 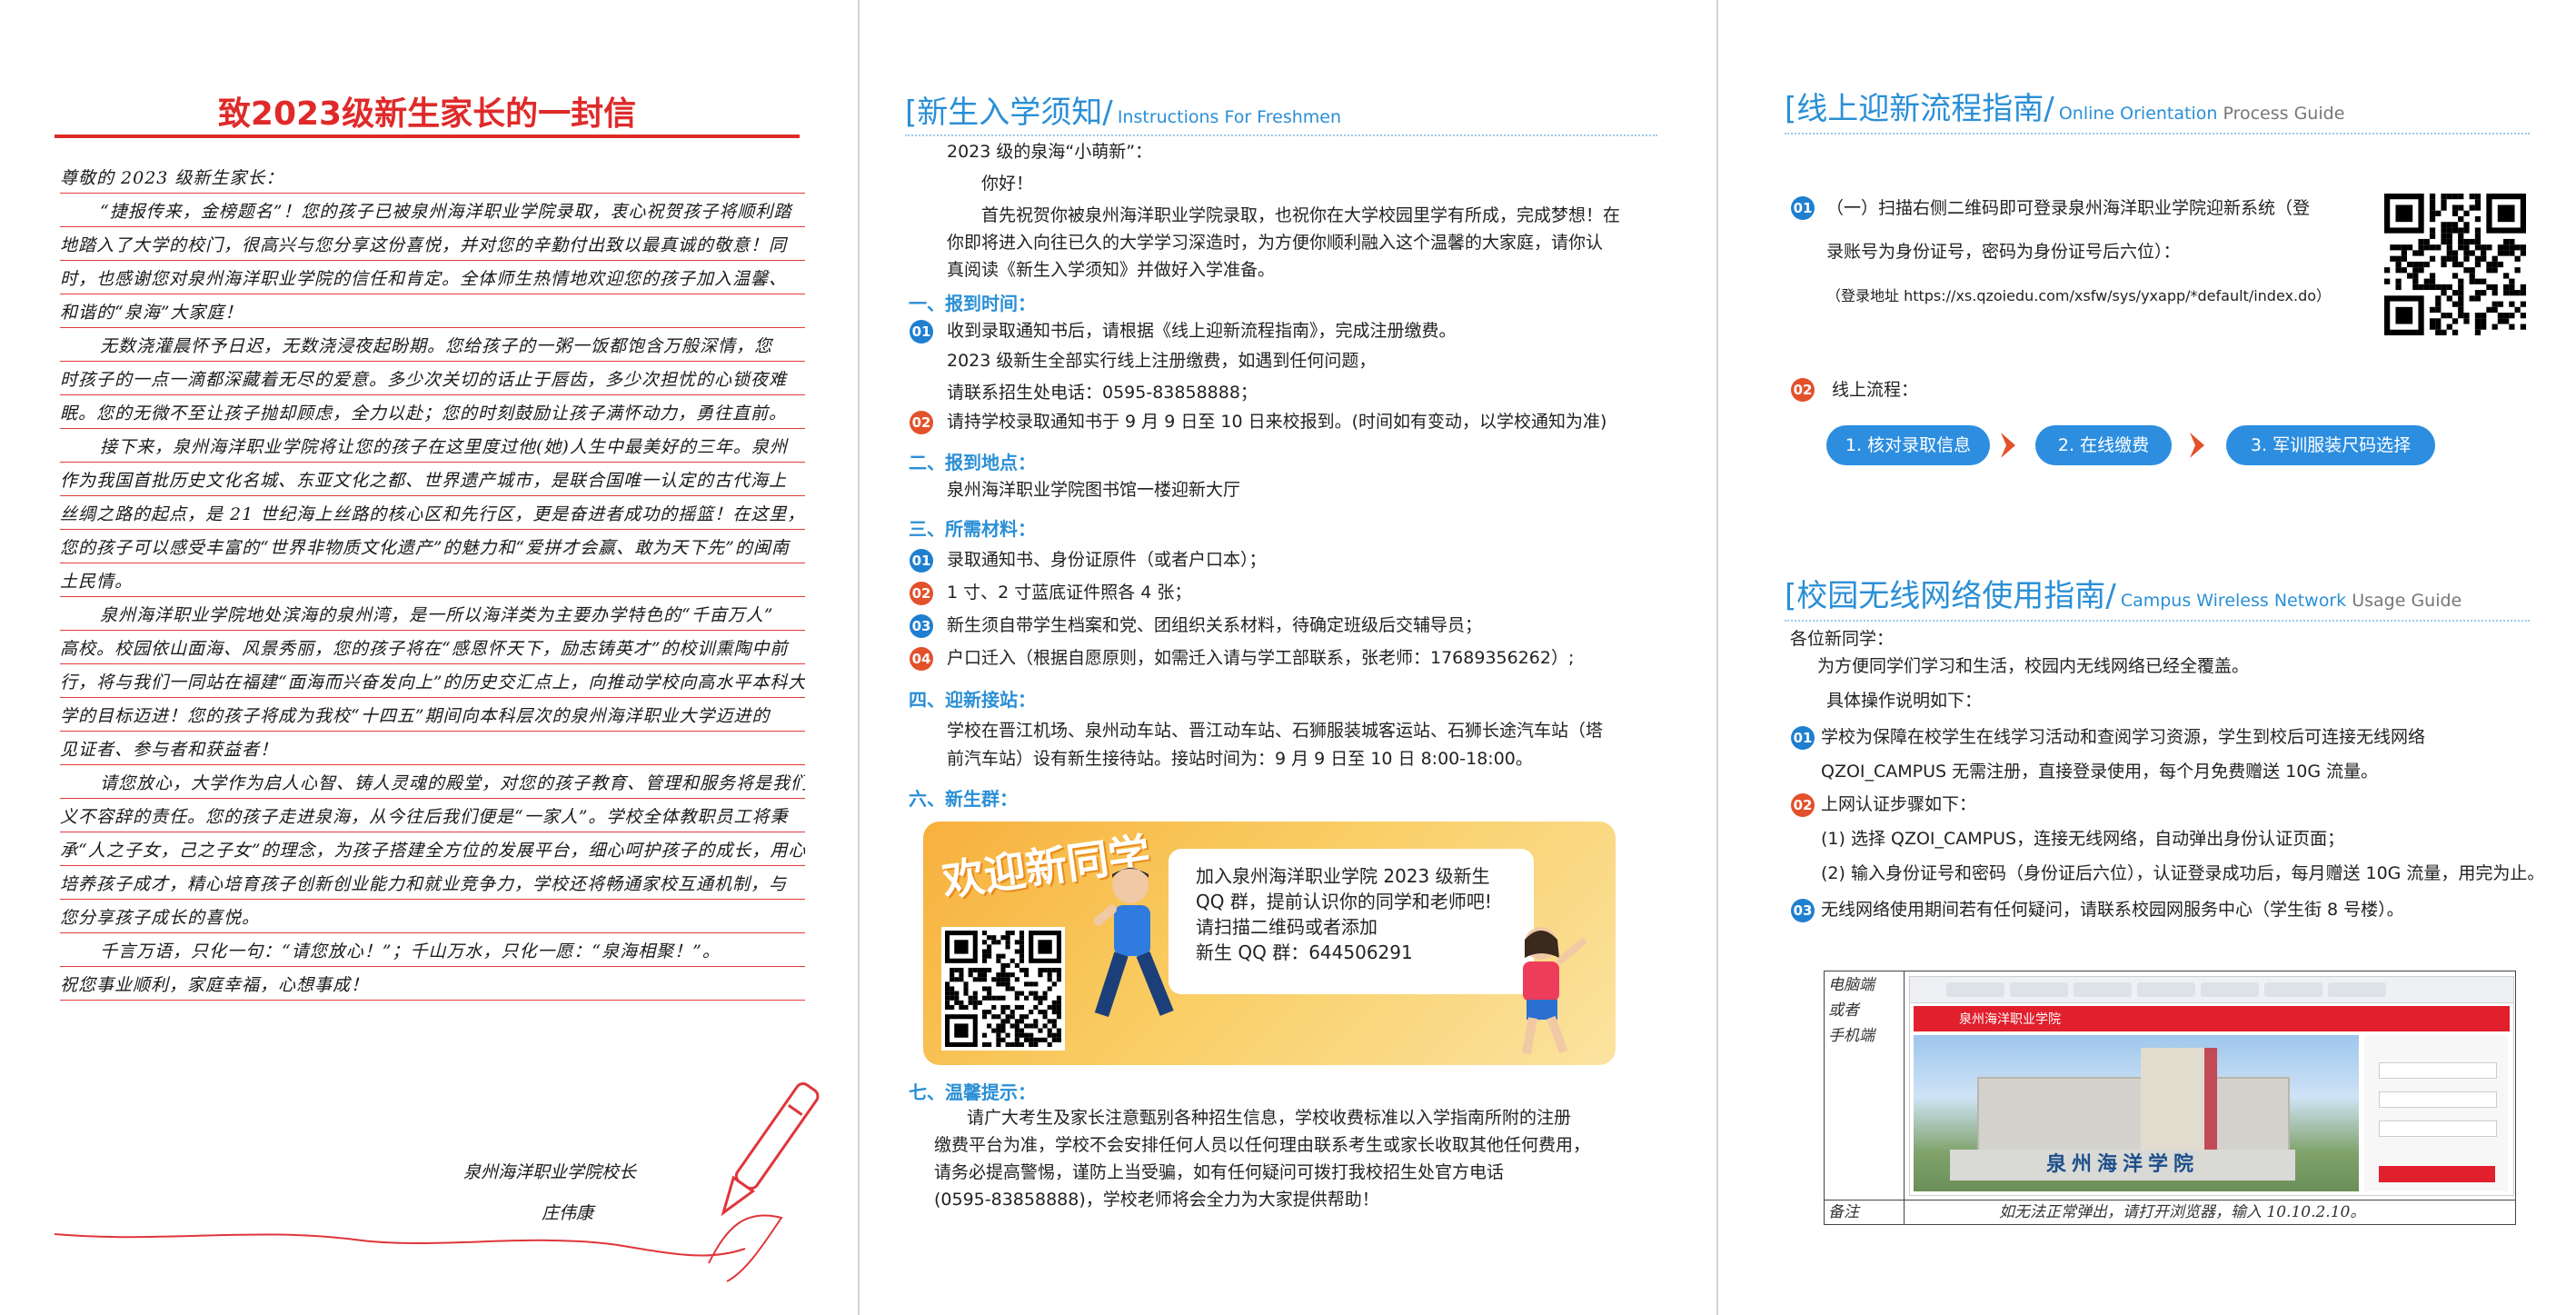 I want to click on captcha-field, so click(x=2438, y=1129).